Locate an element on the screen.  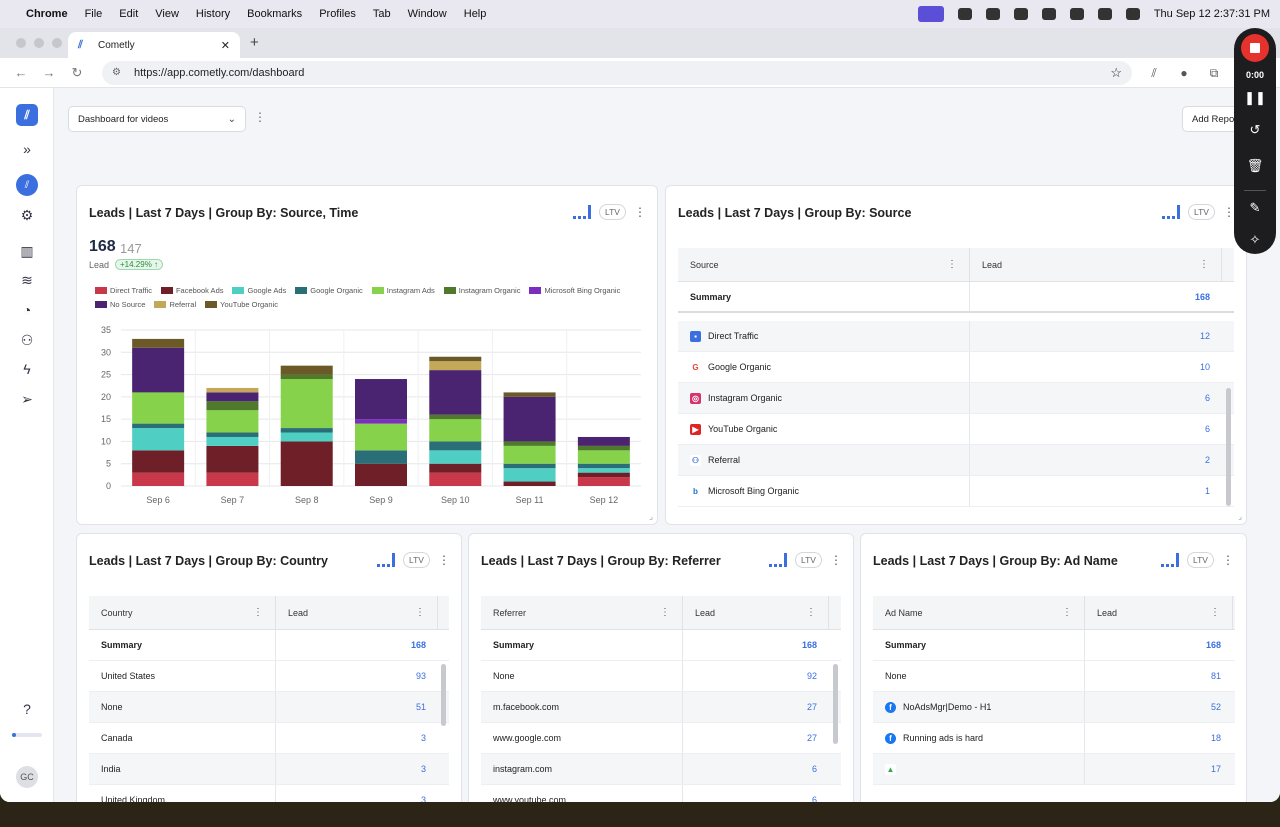
menu-view: View is located at coordinates (167, 14).